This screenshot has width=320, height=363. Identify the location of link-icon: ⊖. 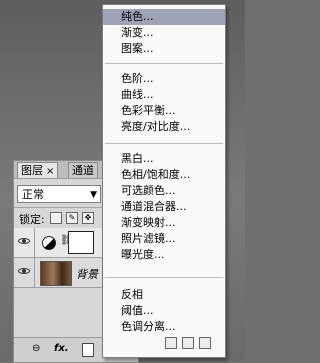
(36, 349).